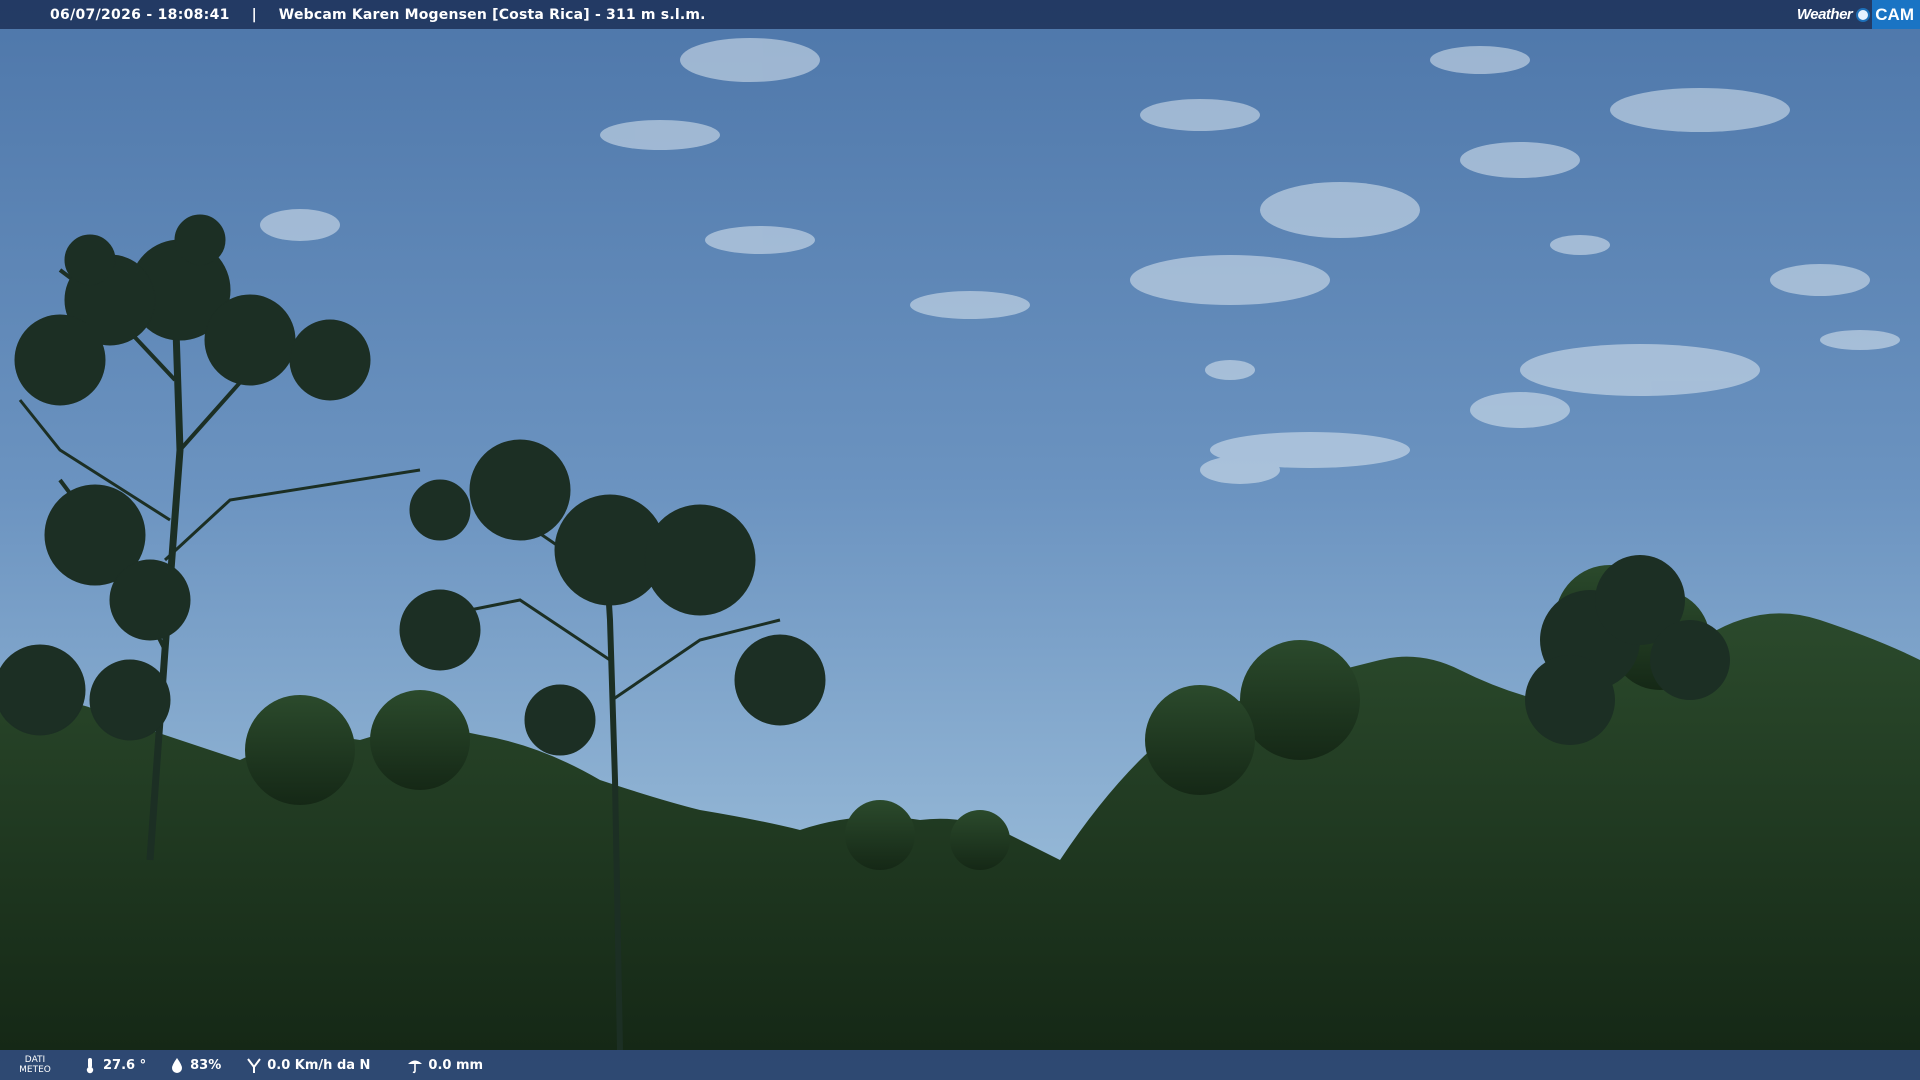 This screenshot has width=1920, height=1080. I want to click on logo-text-cam: CAM, so click(1896, 14).